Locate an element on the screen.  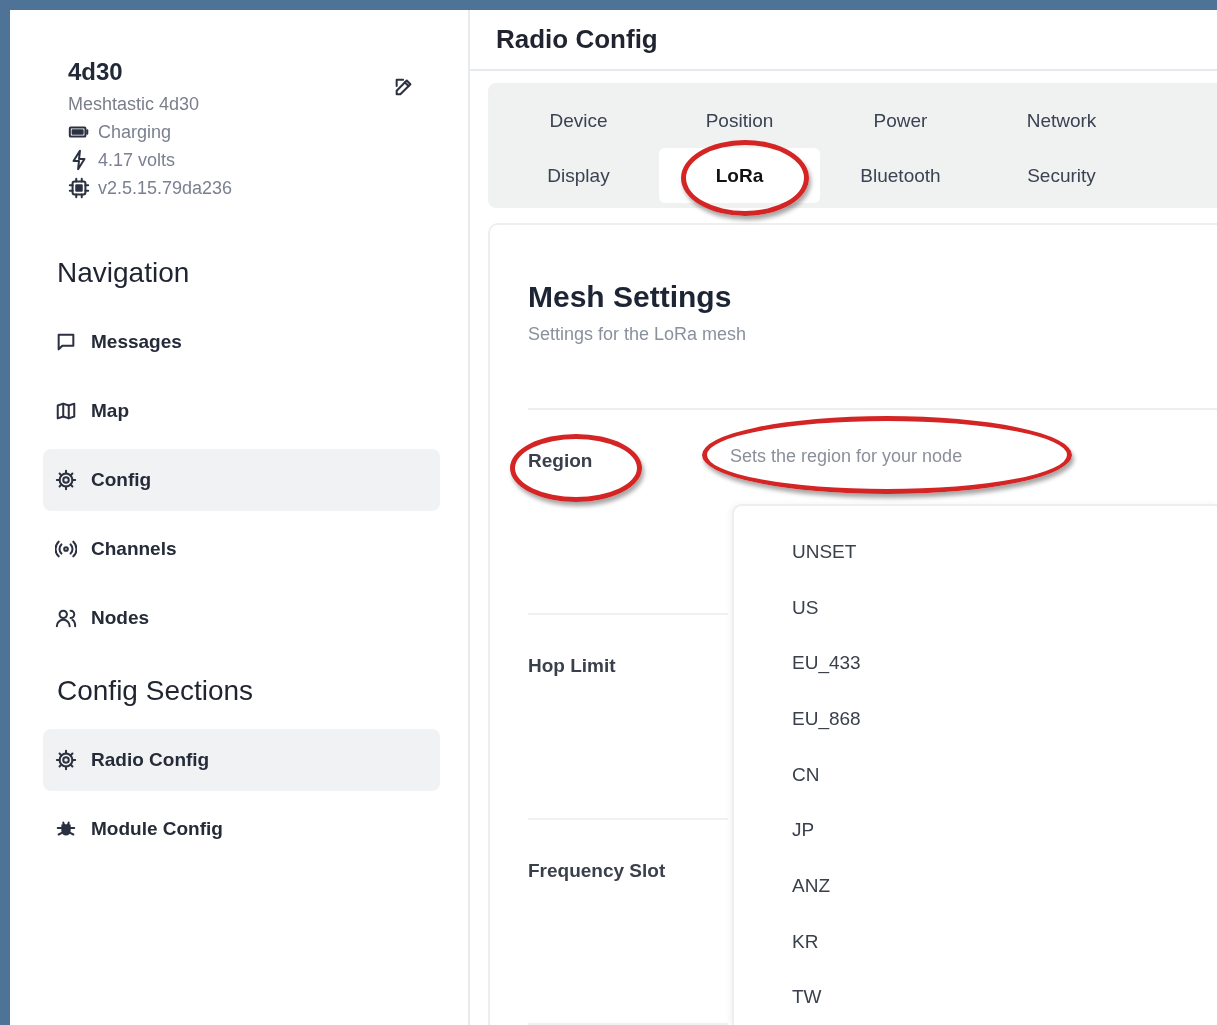
tab: Power is located at coordinates (900, 120).